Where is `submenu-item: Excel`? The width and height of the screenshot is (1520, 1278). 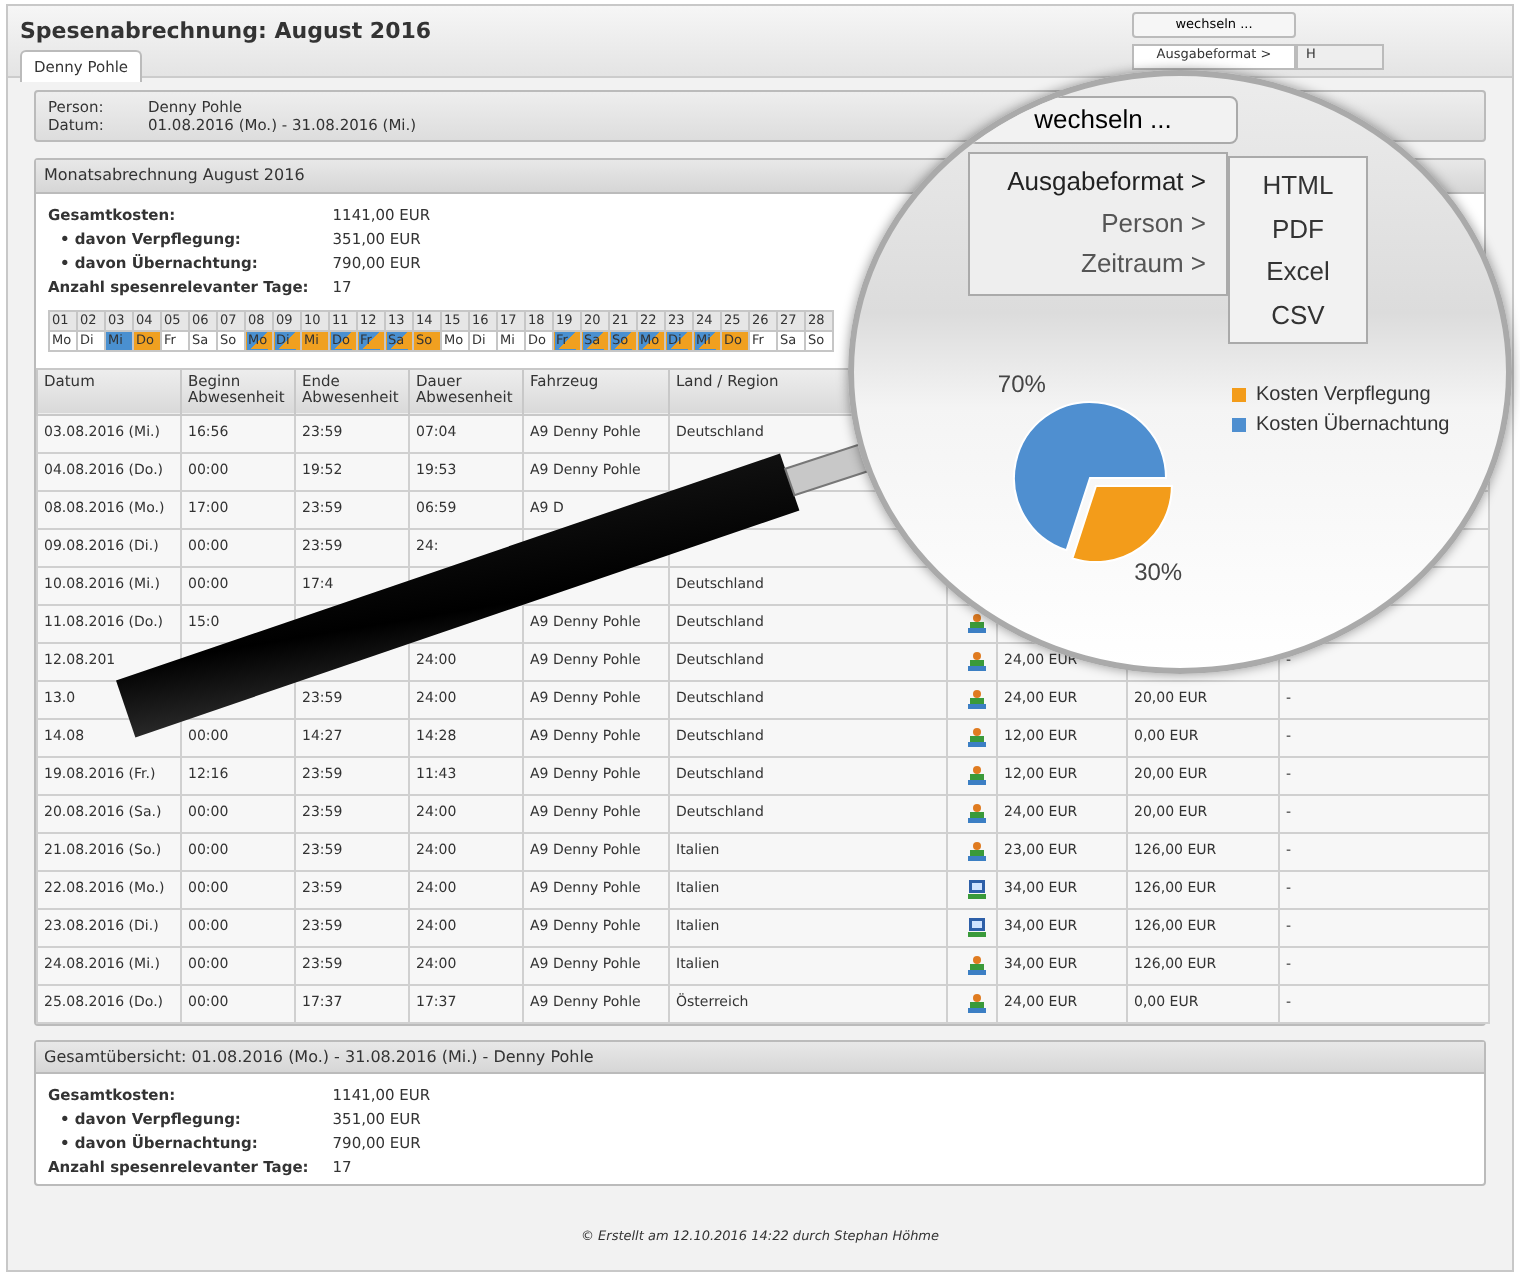
submenu-item: Excel is located at coordinates (1298, 272).